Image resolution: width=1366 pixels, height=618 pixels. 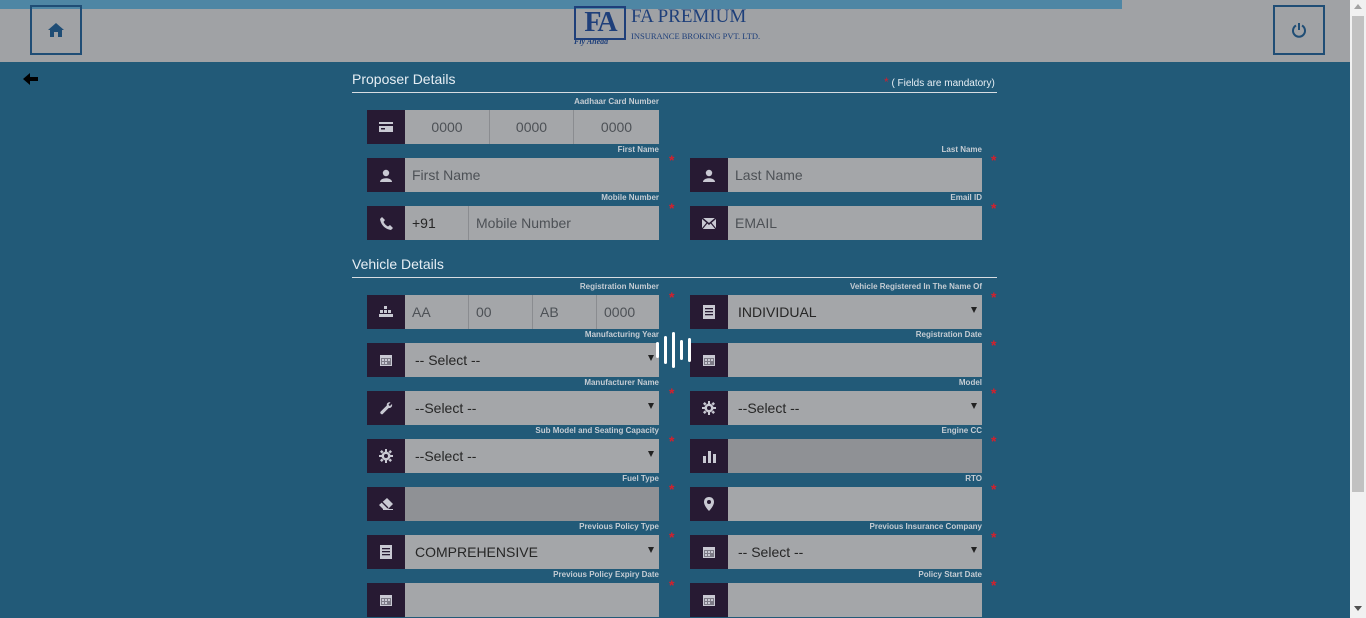 I want to click on email-input: EMAIL, so click(x=855, y=223).